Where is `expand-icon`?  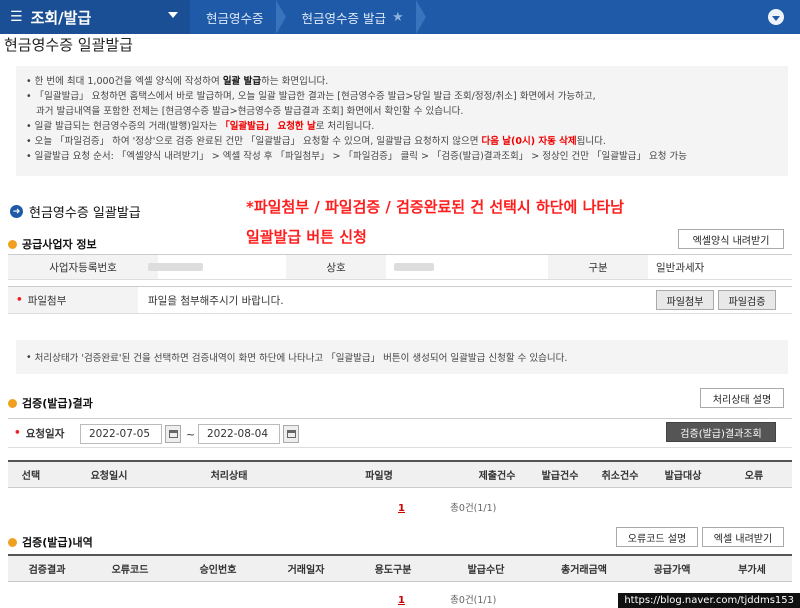
expand-icon is located at coordinates (776, 17).